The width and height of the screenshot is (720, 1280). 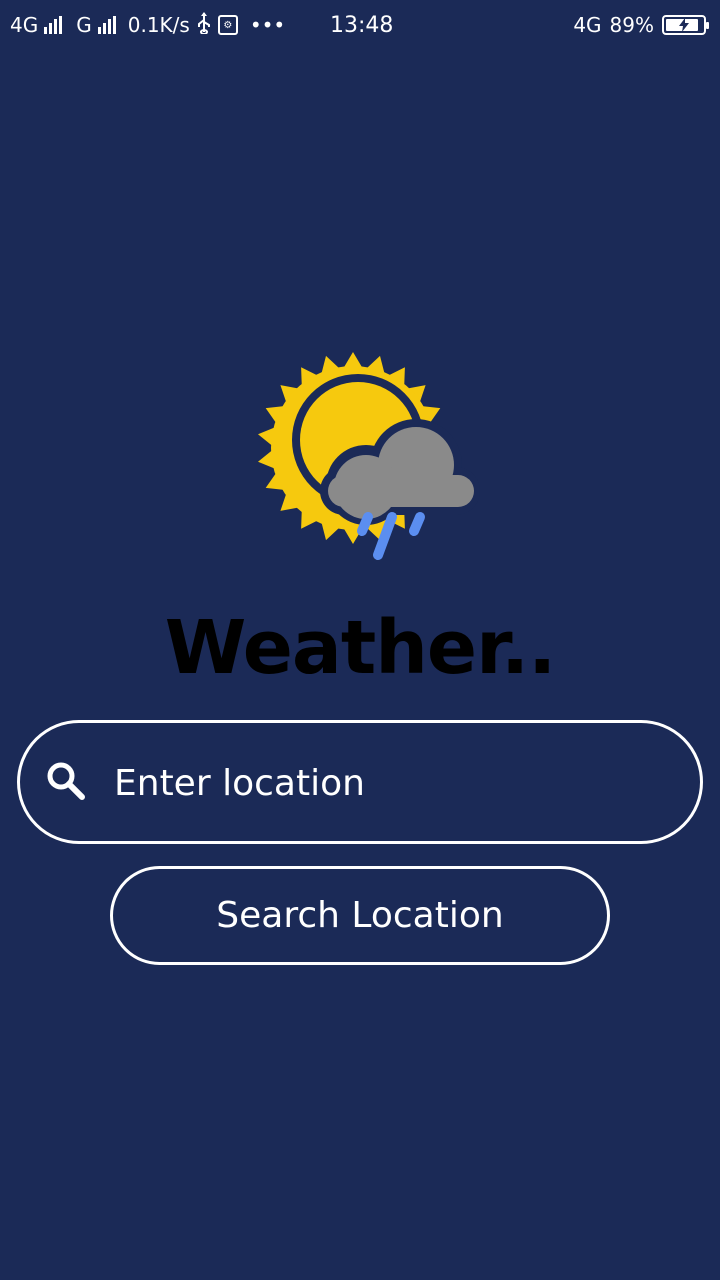 I want to click on status-bar: 4G G 0.1K/s ⚙ ••• 13:48 4G 89%, so click(x=360, y=25).